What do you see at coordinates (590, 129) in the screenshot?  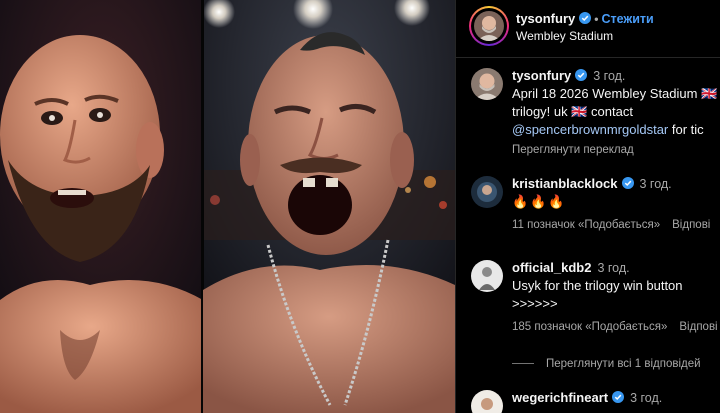 I see `caption-mention-link: @spencerbrownmrgoldstar` at bounding box center [590, 129].